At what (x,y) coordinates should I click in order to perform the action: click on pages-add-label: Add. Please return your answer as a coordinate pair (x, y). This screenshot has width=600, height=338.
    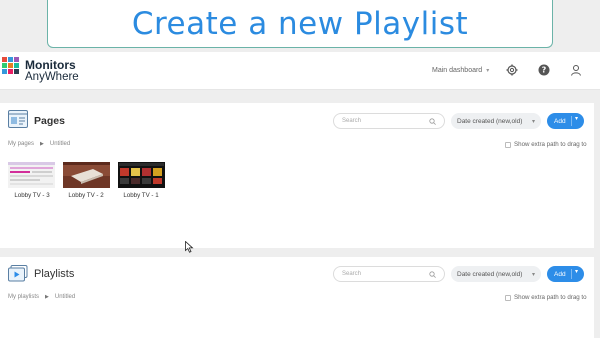
    Looking at the image, I should click on (560, 121).